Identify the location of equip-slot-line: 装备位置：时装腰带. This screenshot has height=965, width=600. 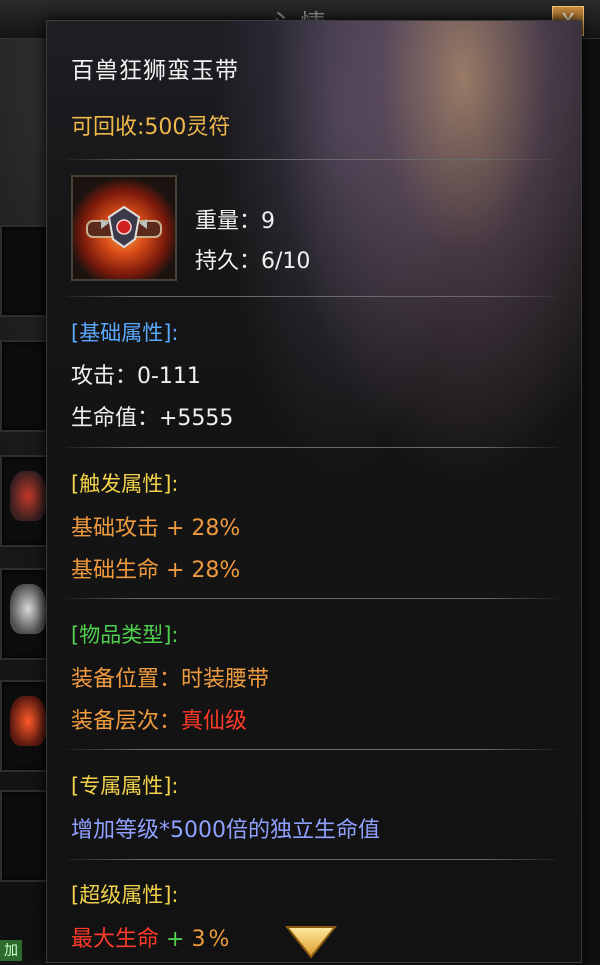
(170, 677).